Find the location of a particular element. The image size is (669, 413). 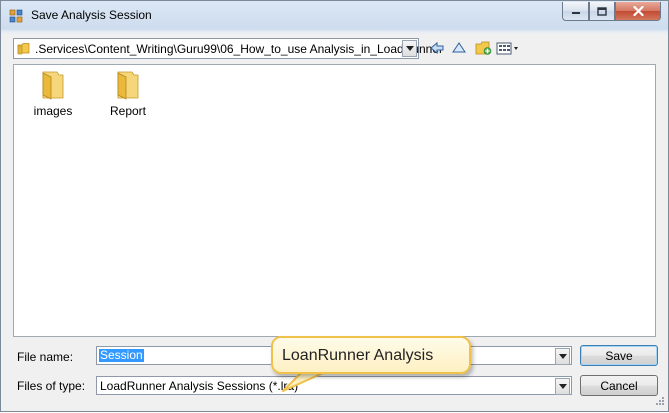

minimize-button is located at coordinates (575, 11).